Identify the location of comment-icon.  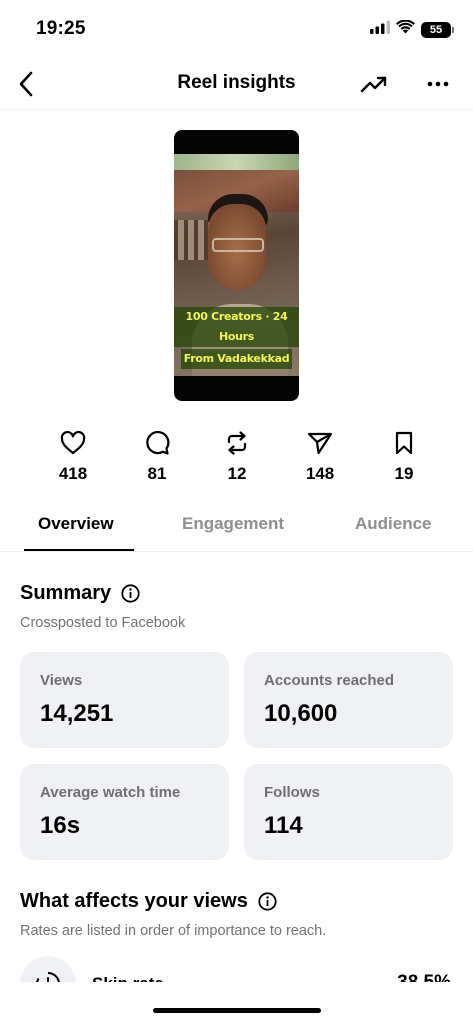
(157, 443).